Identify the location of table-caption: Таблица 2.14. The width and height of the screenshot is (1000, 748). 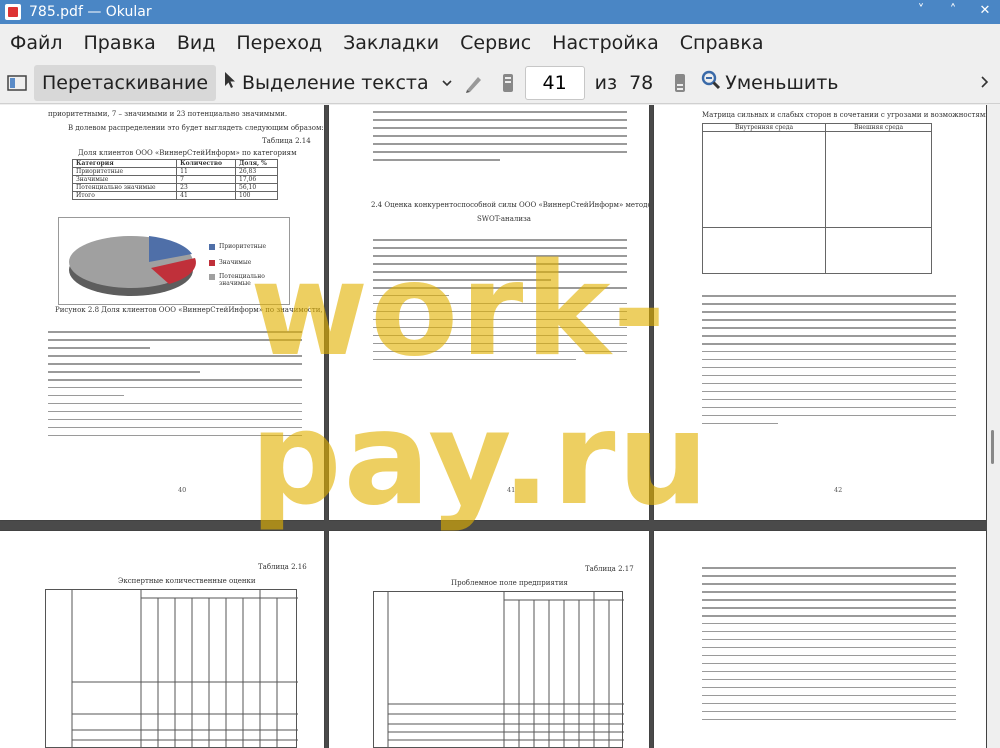
(286, 141).